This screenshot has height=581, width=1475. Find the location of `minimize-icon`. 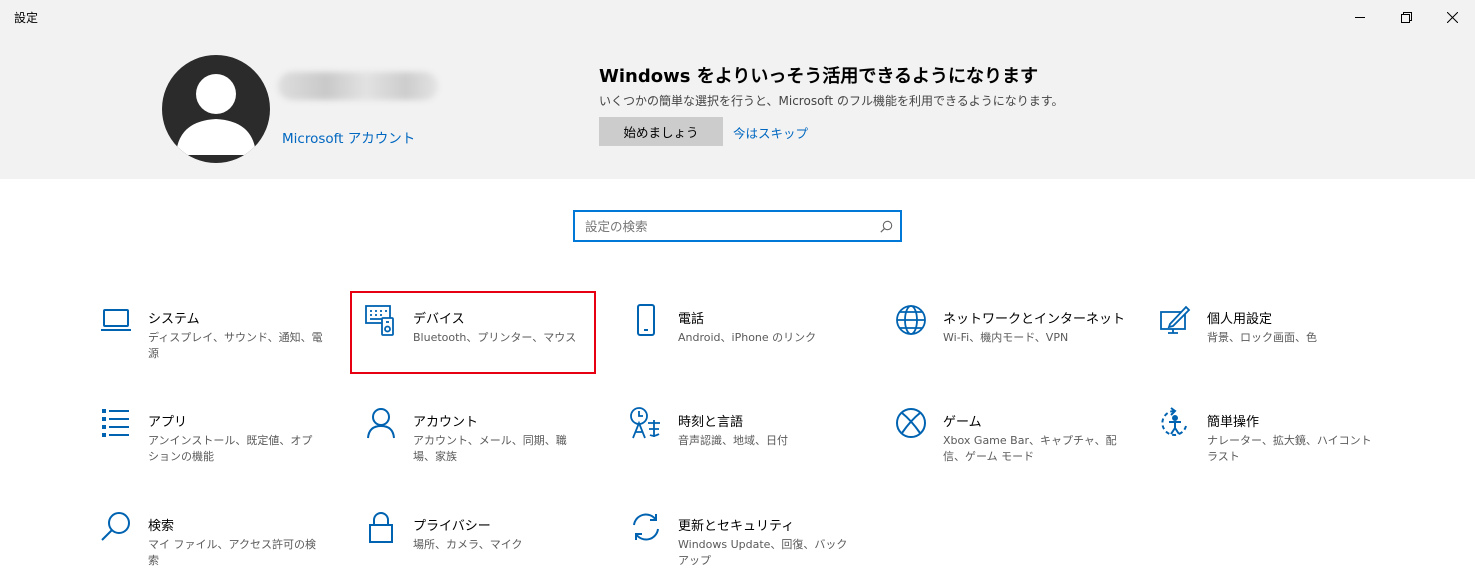

minimize-icon is located at coordinates (1360, 17).